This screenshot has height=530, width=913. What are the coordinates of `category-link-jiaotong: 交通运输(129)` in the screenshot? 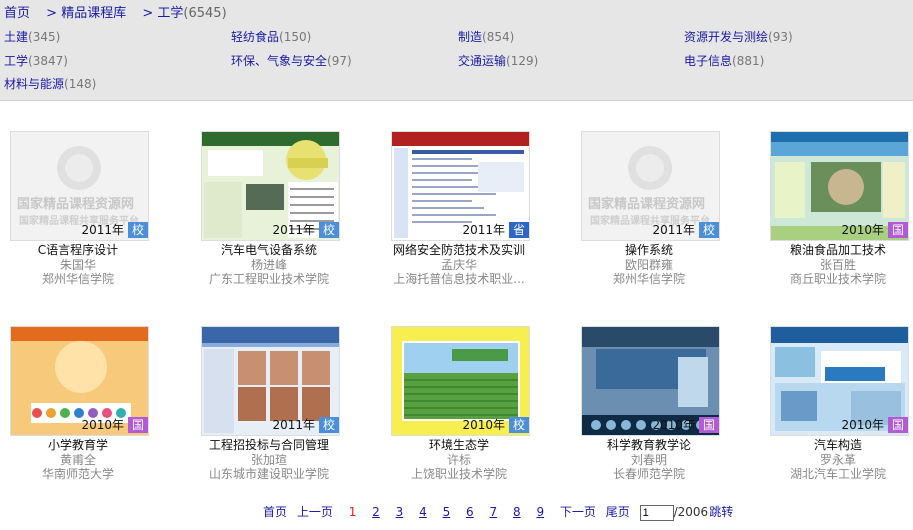 It's located at (498, 60).